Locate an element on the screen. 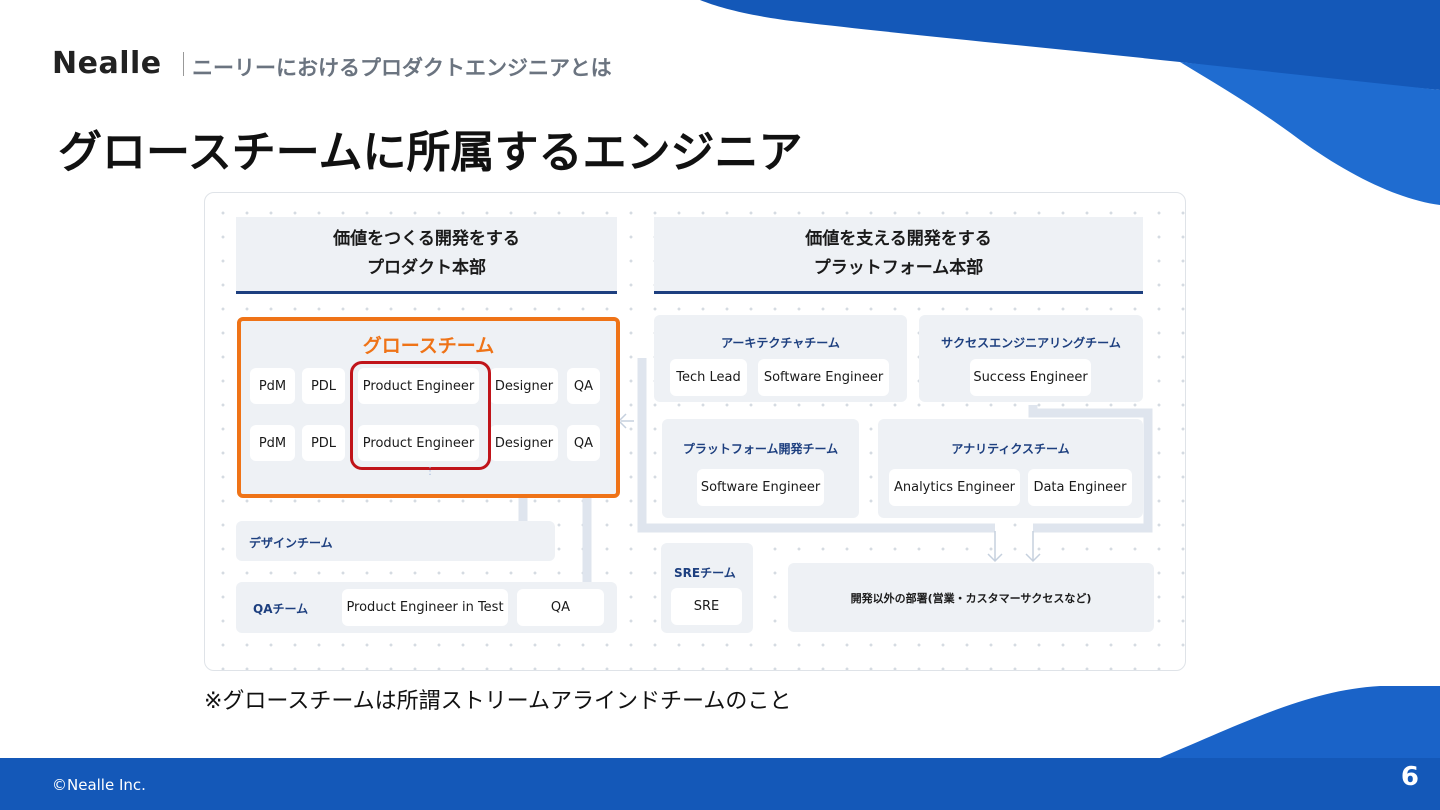  product-division-line2: プロダクト本部 is located at coordinates (426, 268).